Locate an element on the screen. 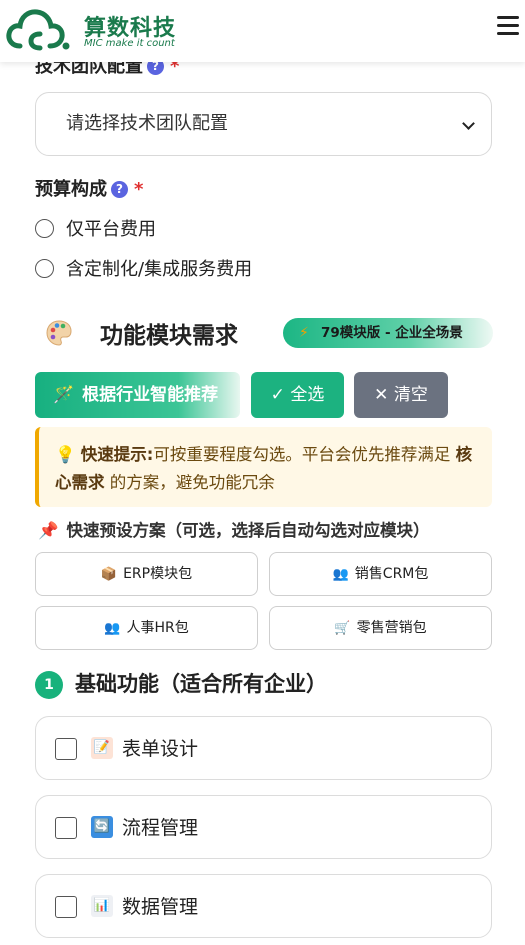 The height and width of the screenshot is (945, 525). module-process-management: 🔄 流程管理 is located at coordinates (263, 827).